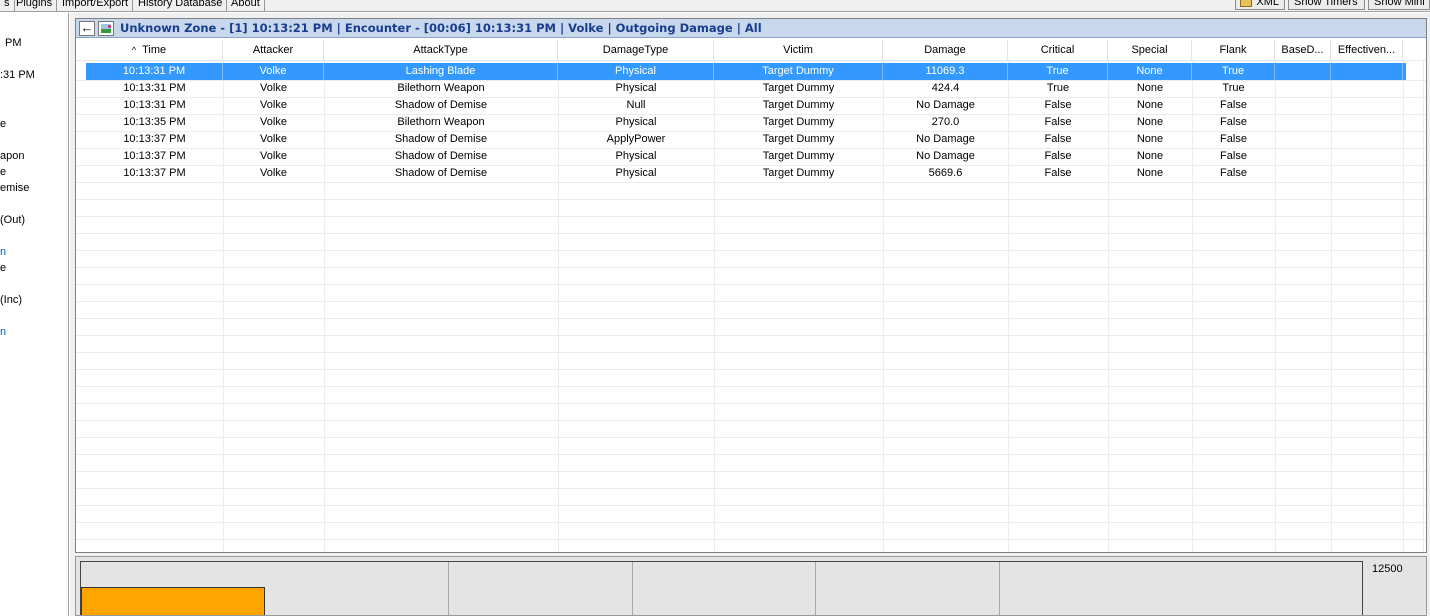 The width and height of the screenshot is (1430, 616). What do you see at coordinates (12, 156) in the screenshot?
I see `tree-item: apon` at bounding box center [12, 156].